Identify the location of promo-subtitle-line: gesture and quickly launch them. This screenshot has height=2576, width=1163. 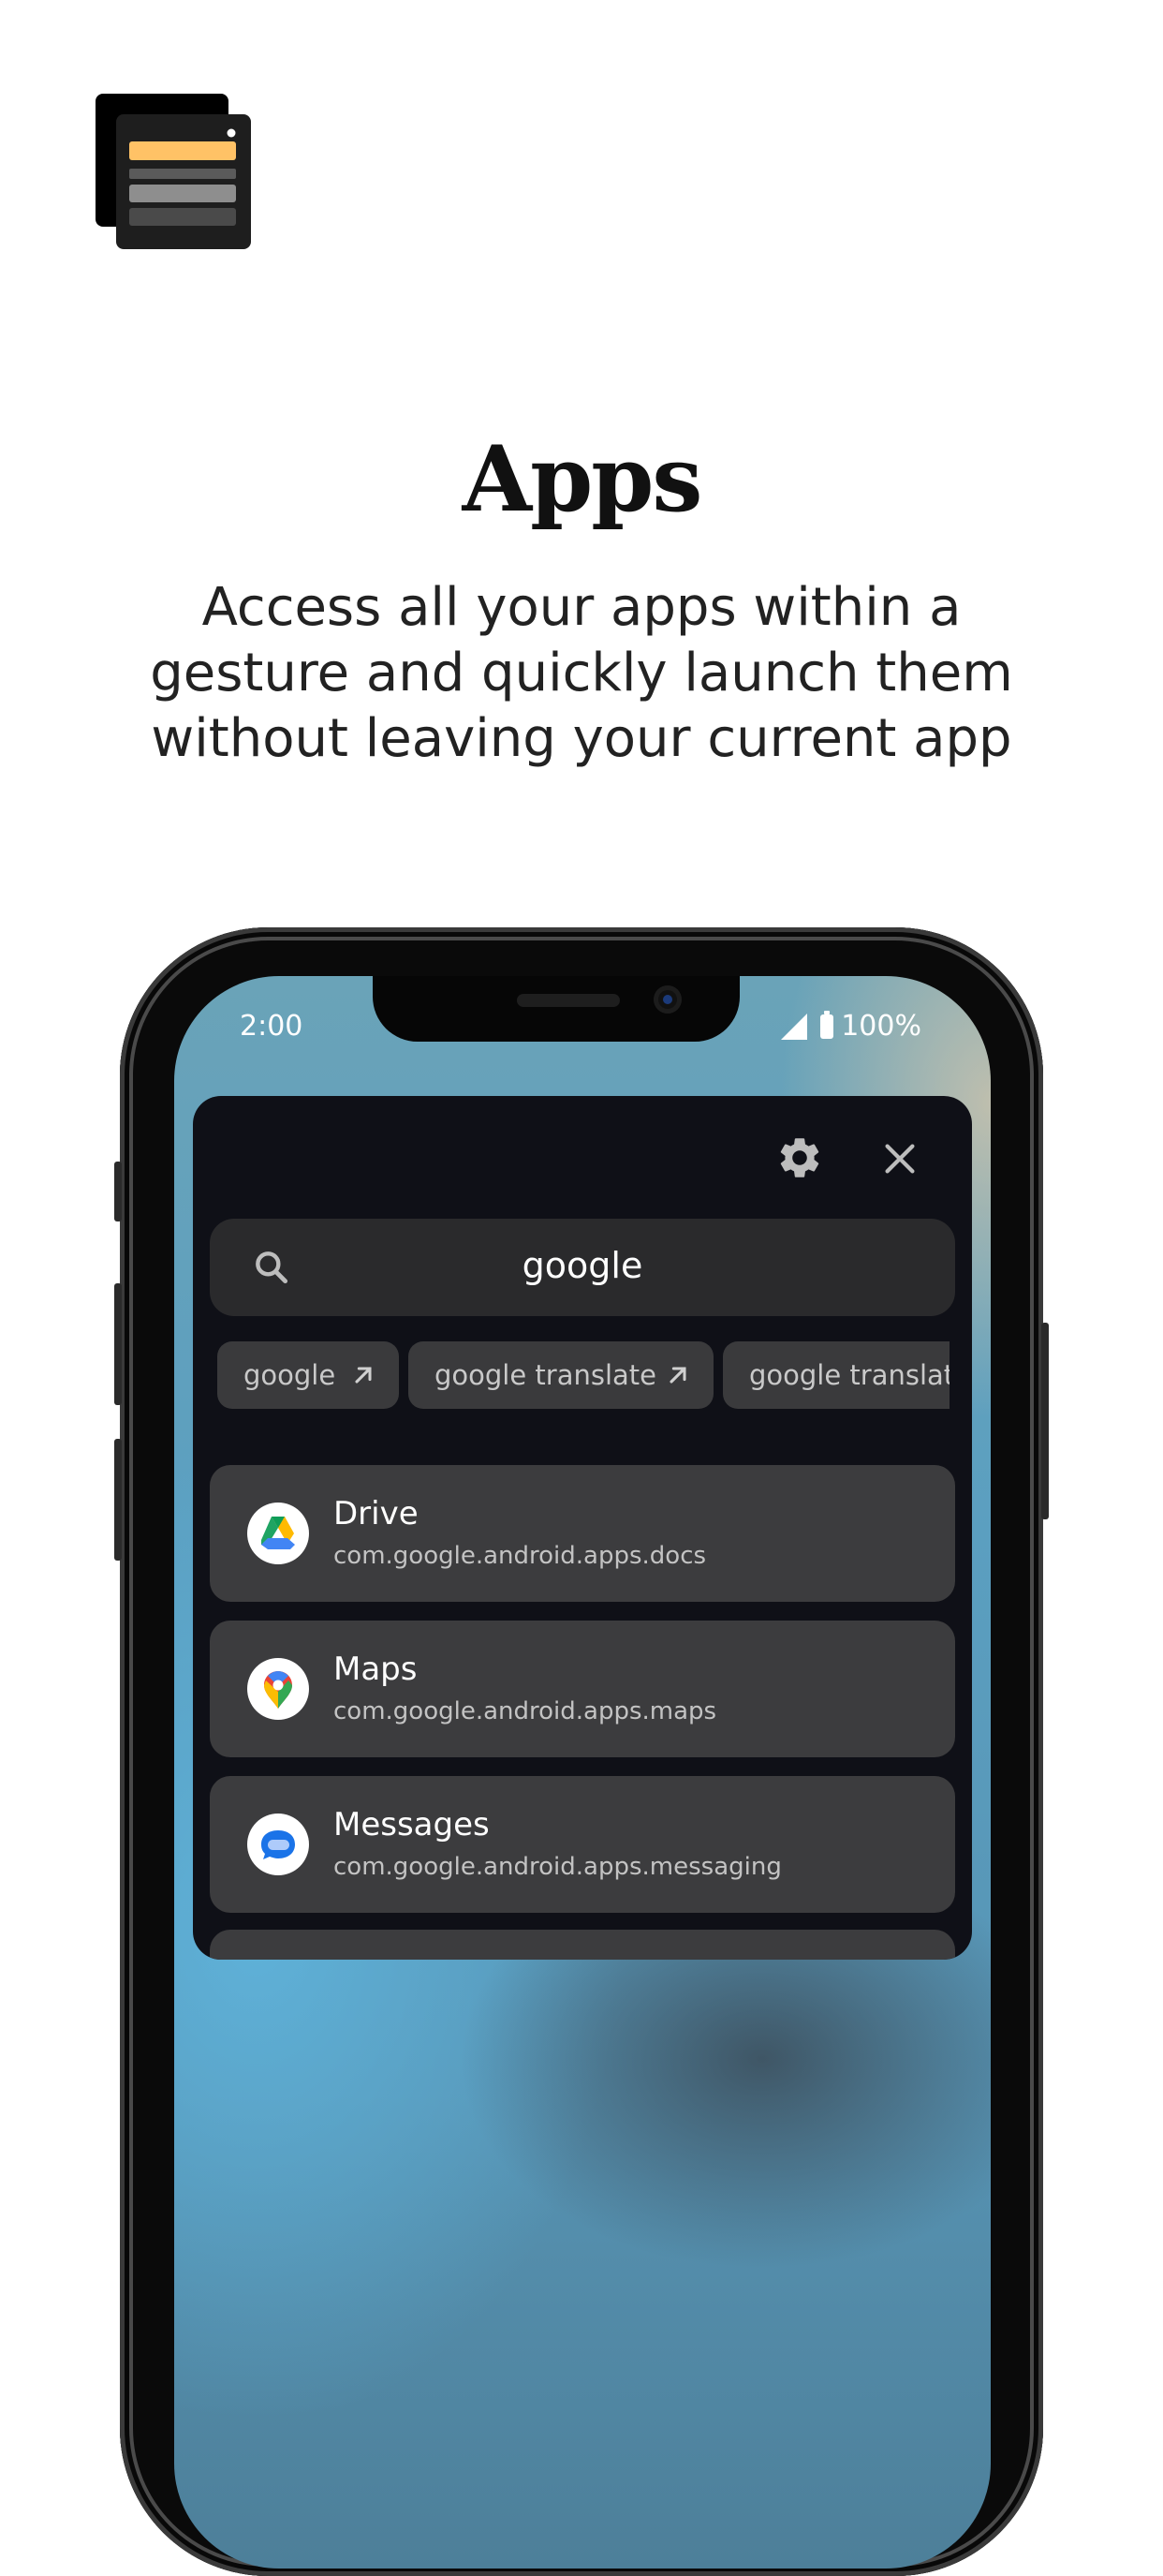
(581, 673).